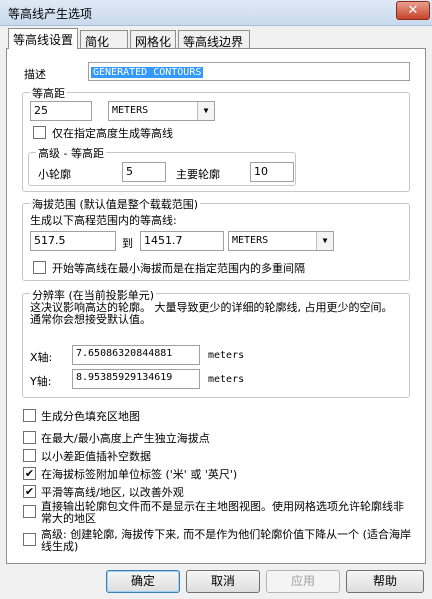  Describe the element at coordinates (182, 241) in the screenshot. I see `elevation-max-input: 1451.7` at that location.